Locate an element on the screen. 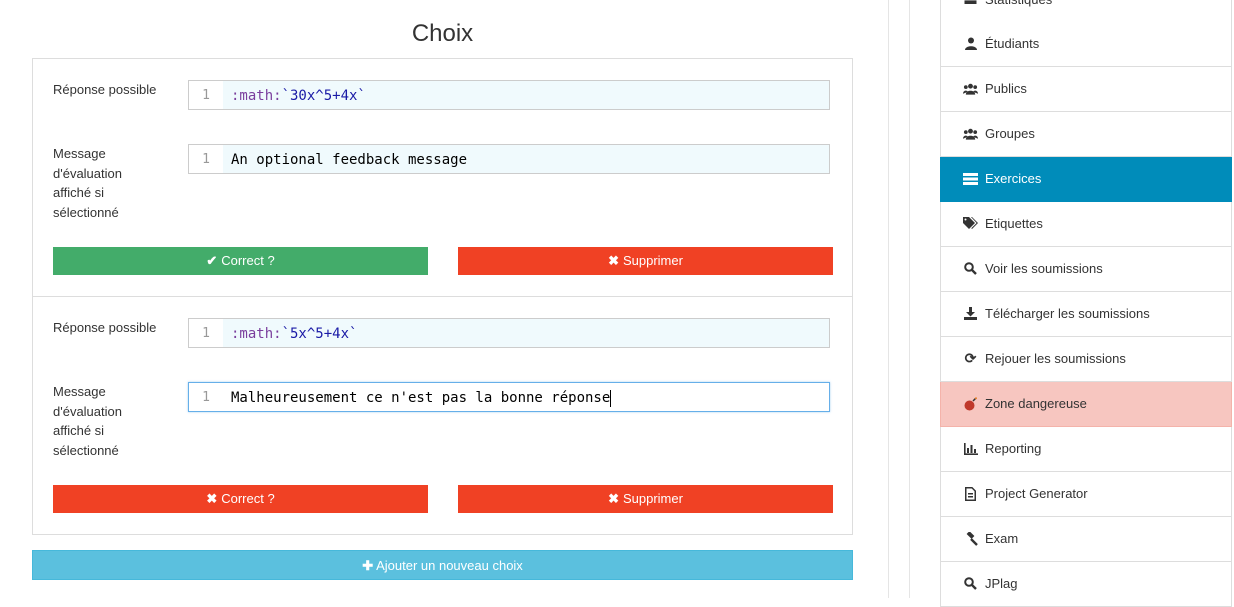 The height and width of the screenshot is (607, 1234). sidebar-item-label: Reporting is located at coordinates (1013, 448).